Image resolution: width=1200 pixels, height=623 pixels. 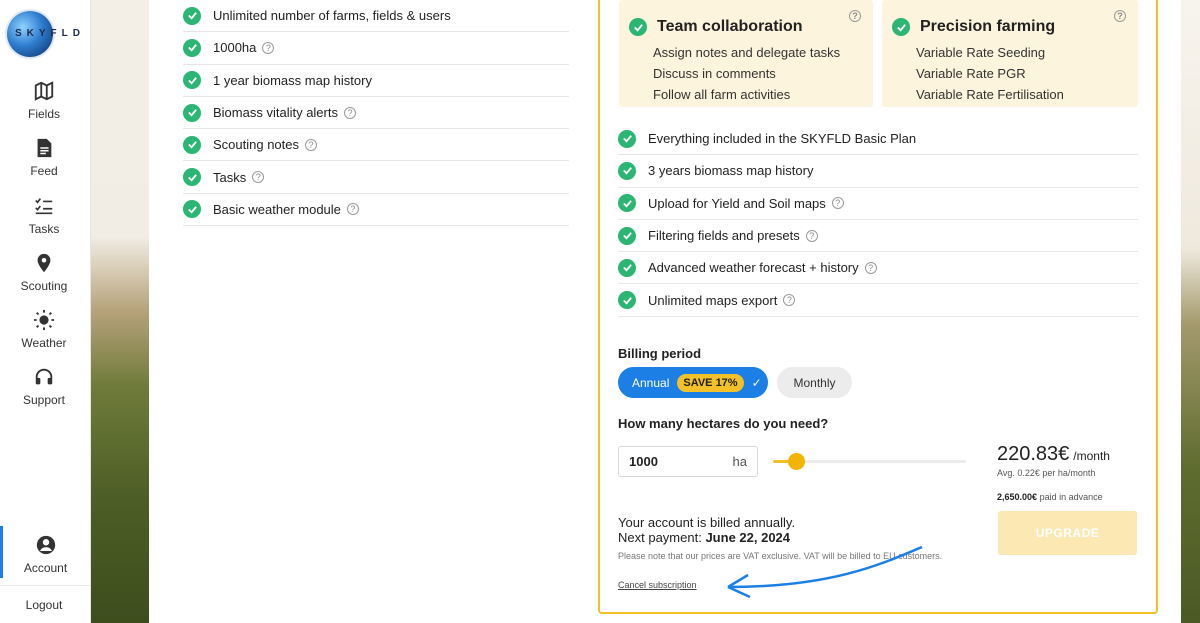 I want to click on list-item: Unlimited maps export ?, so click(x=878, y=300).